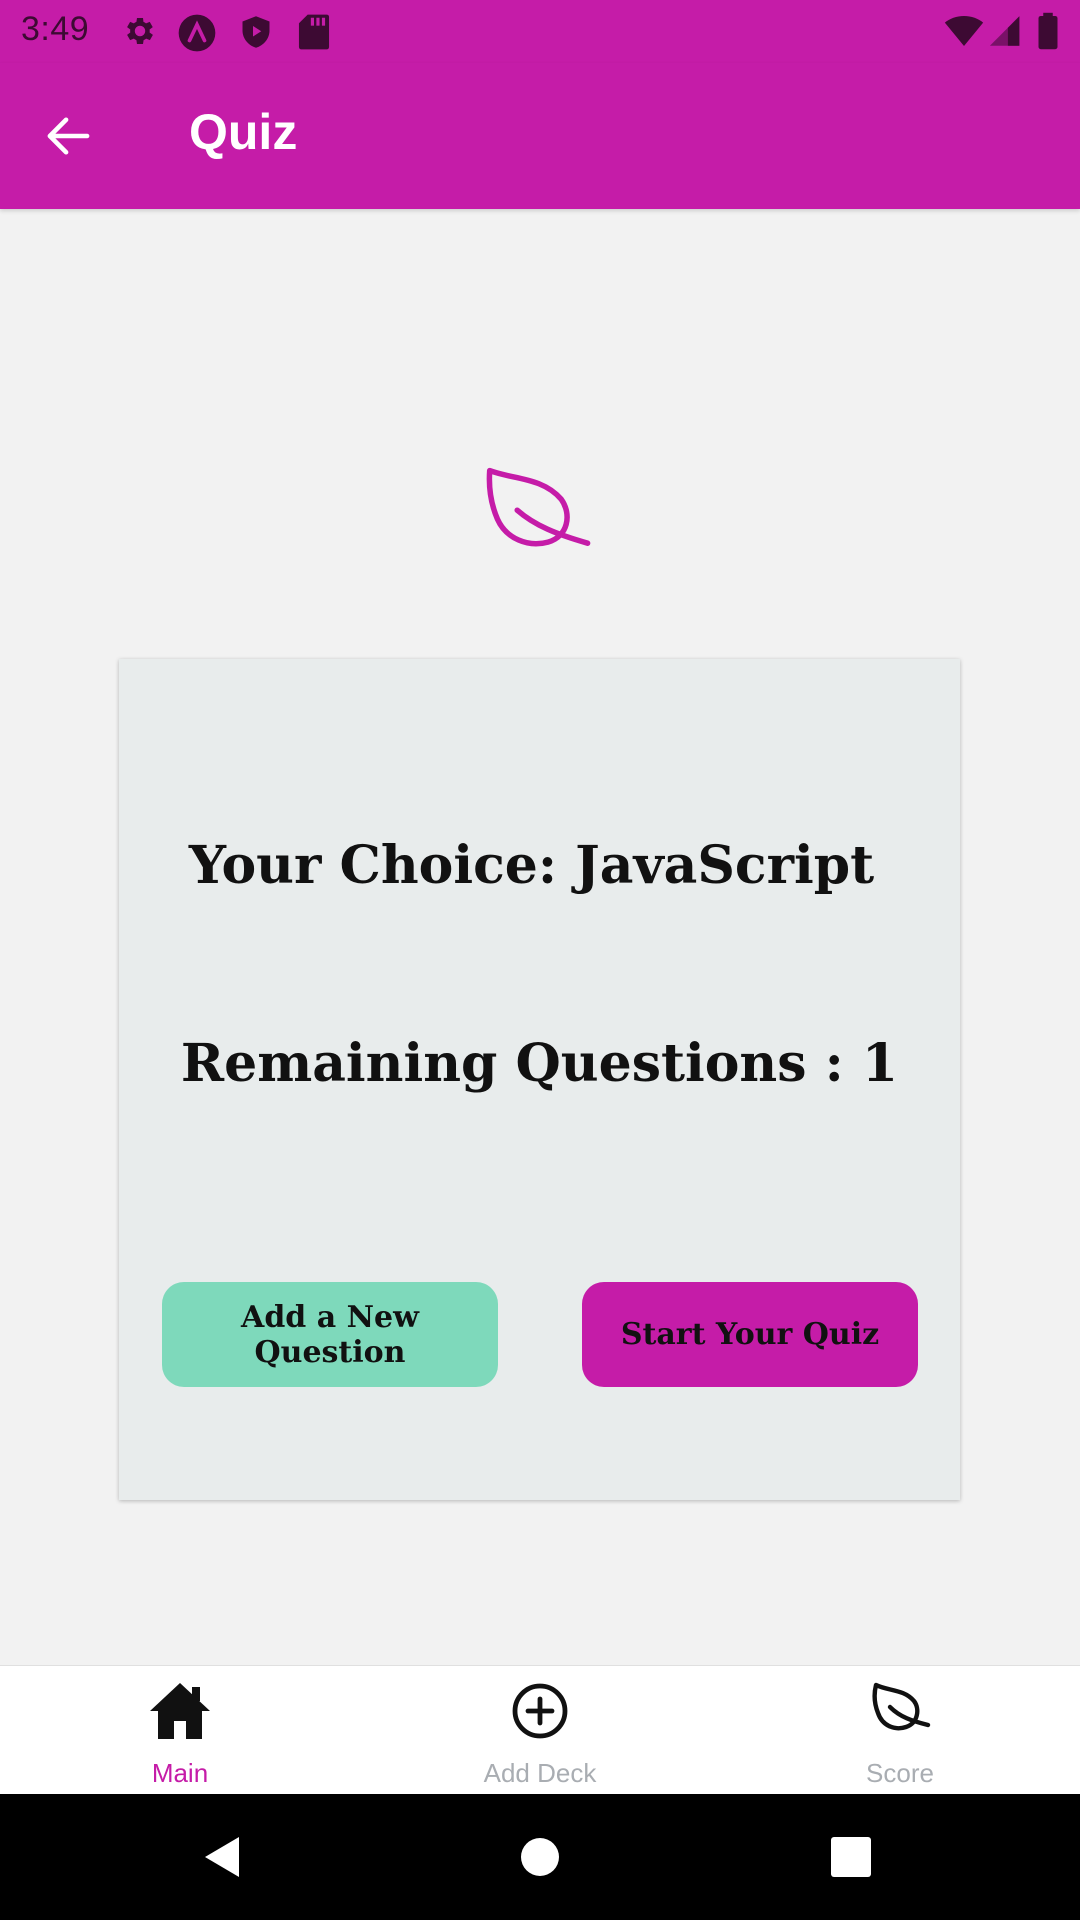  What do you see at coordinates (540, 1711) in the screenshot?
I see `plus-circle-icon` at bounding box center [540, 1711].